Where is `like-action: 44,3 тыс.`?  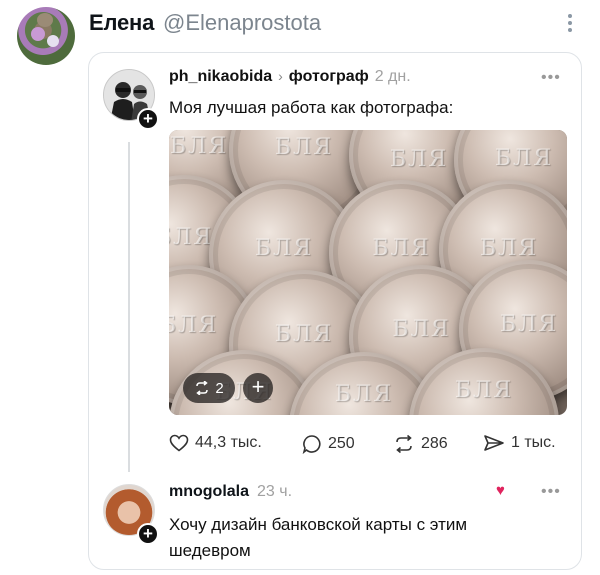 like-action: 44,3 тыс. is located at coordinates (215, 443).